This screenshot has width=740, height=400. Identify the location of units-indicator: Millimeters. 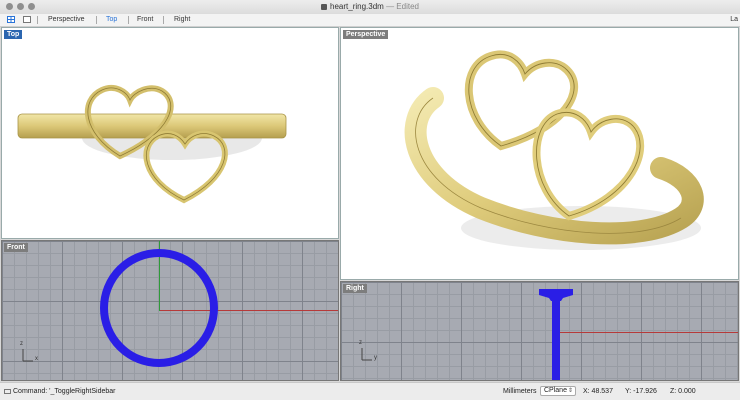
(519, 392).